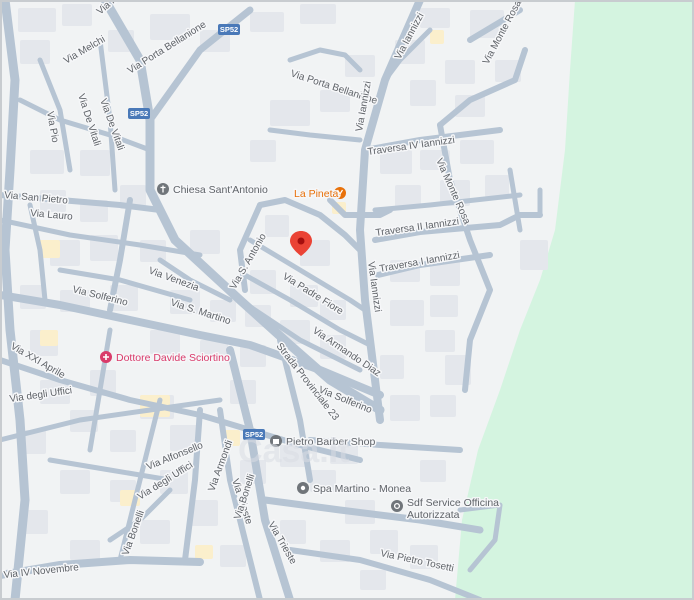 The width and height of the screenshot is (694, 600). What do you see at coordinates (397, 506) in the screenshot?
I see `car-repair-icon` at bounding box center [397, 506].